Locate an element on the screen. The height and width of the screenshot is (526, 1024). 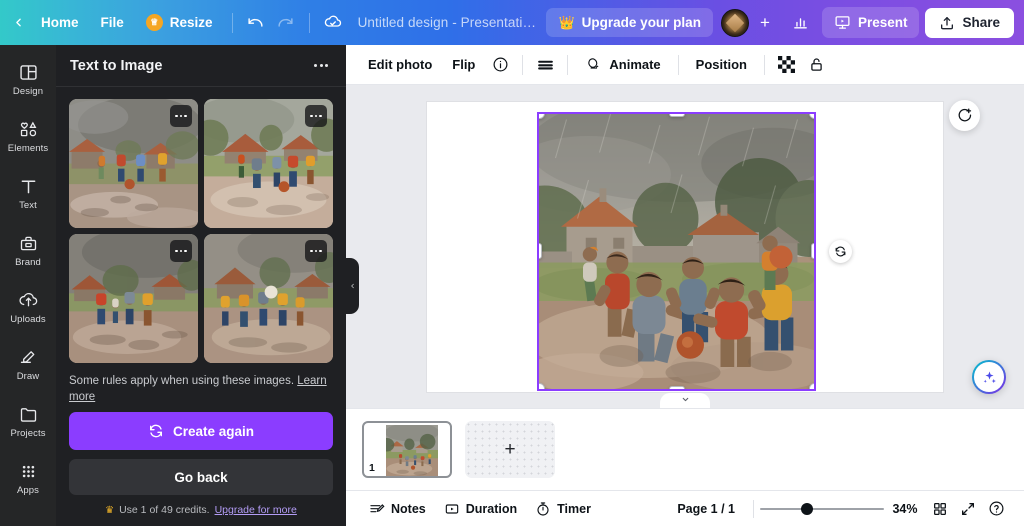
credits-text: Use 1 of 49 credits. is located at coordinates (164, 510).